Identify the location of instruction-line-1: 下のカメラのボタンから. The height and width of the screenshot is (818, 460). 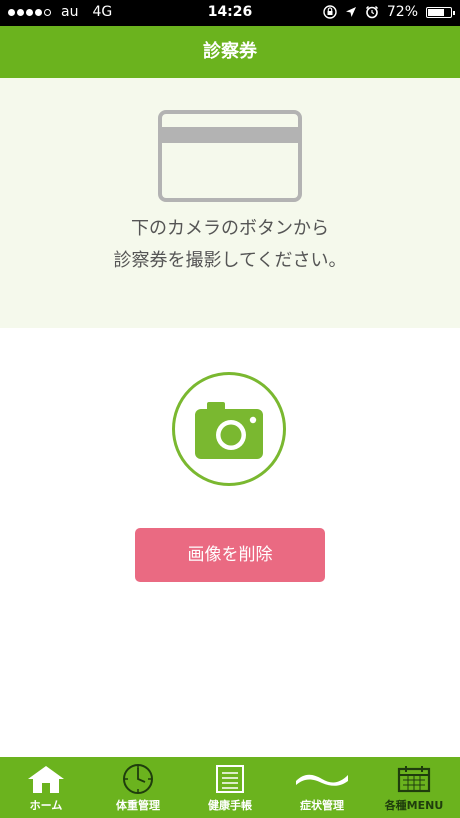
(230, 228).